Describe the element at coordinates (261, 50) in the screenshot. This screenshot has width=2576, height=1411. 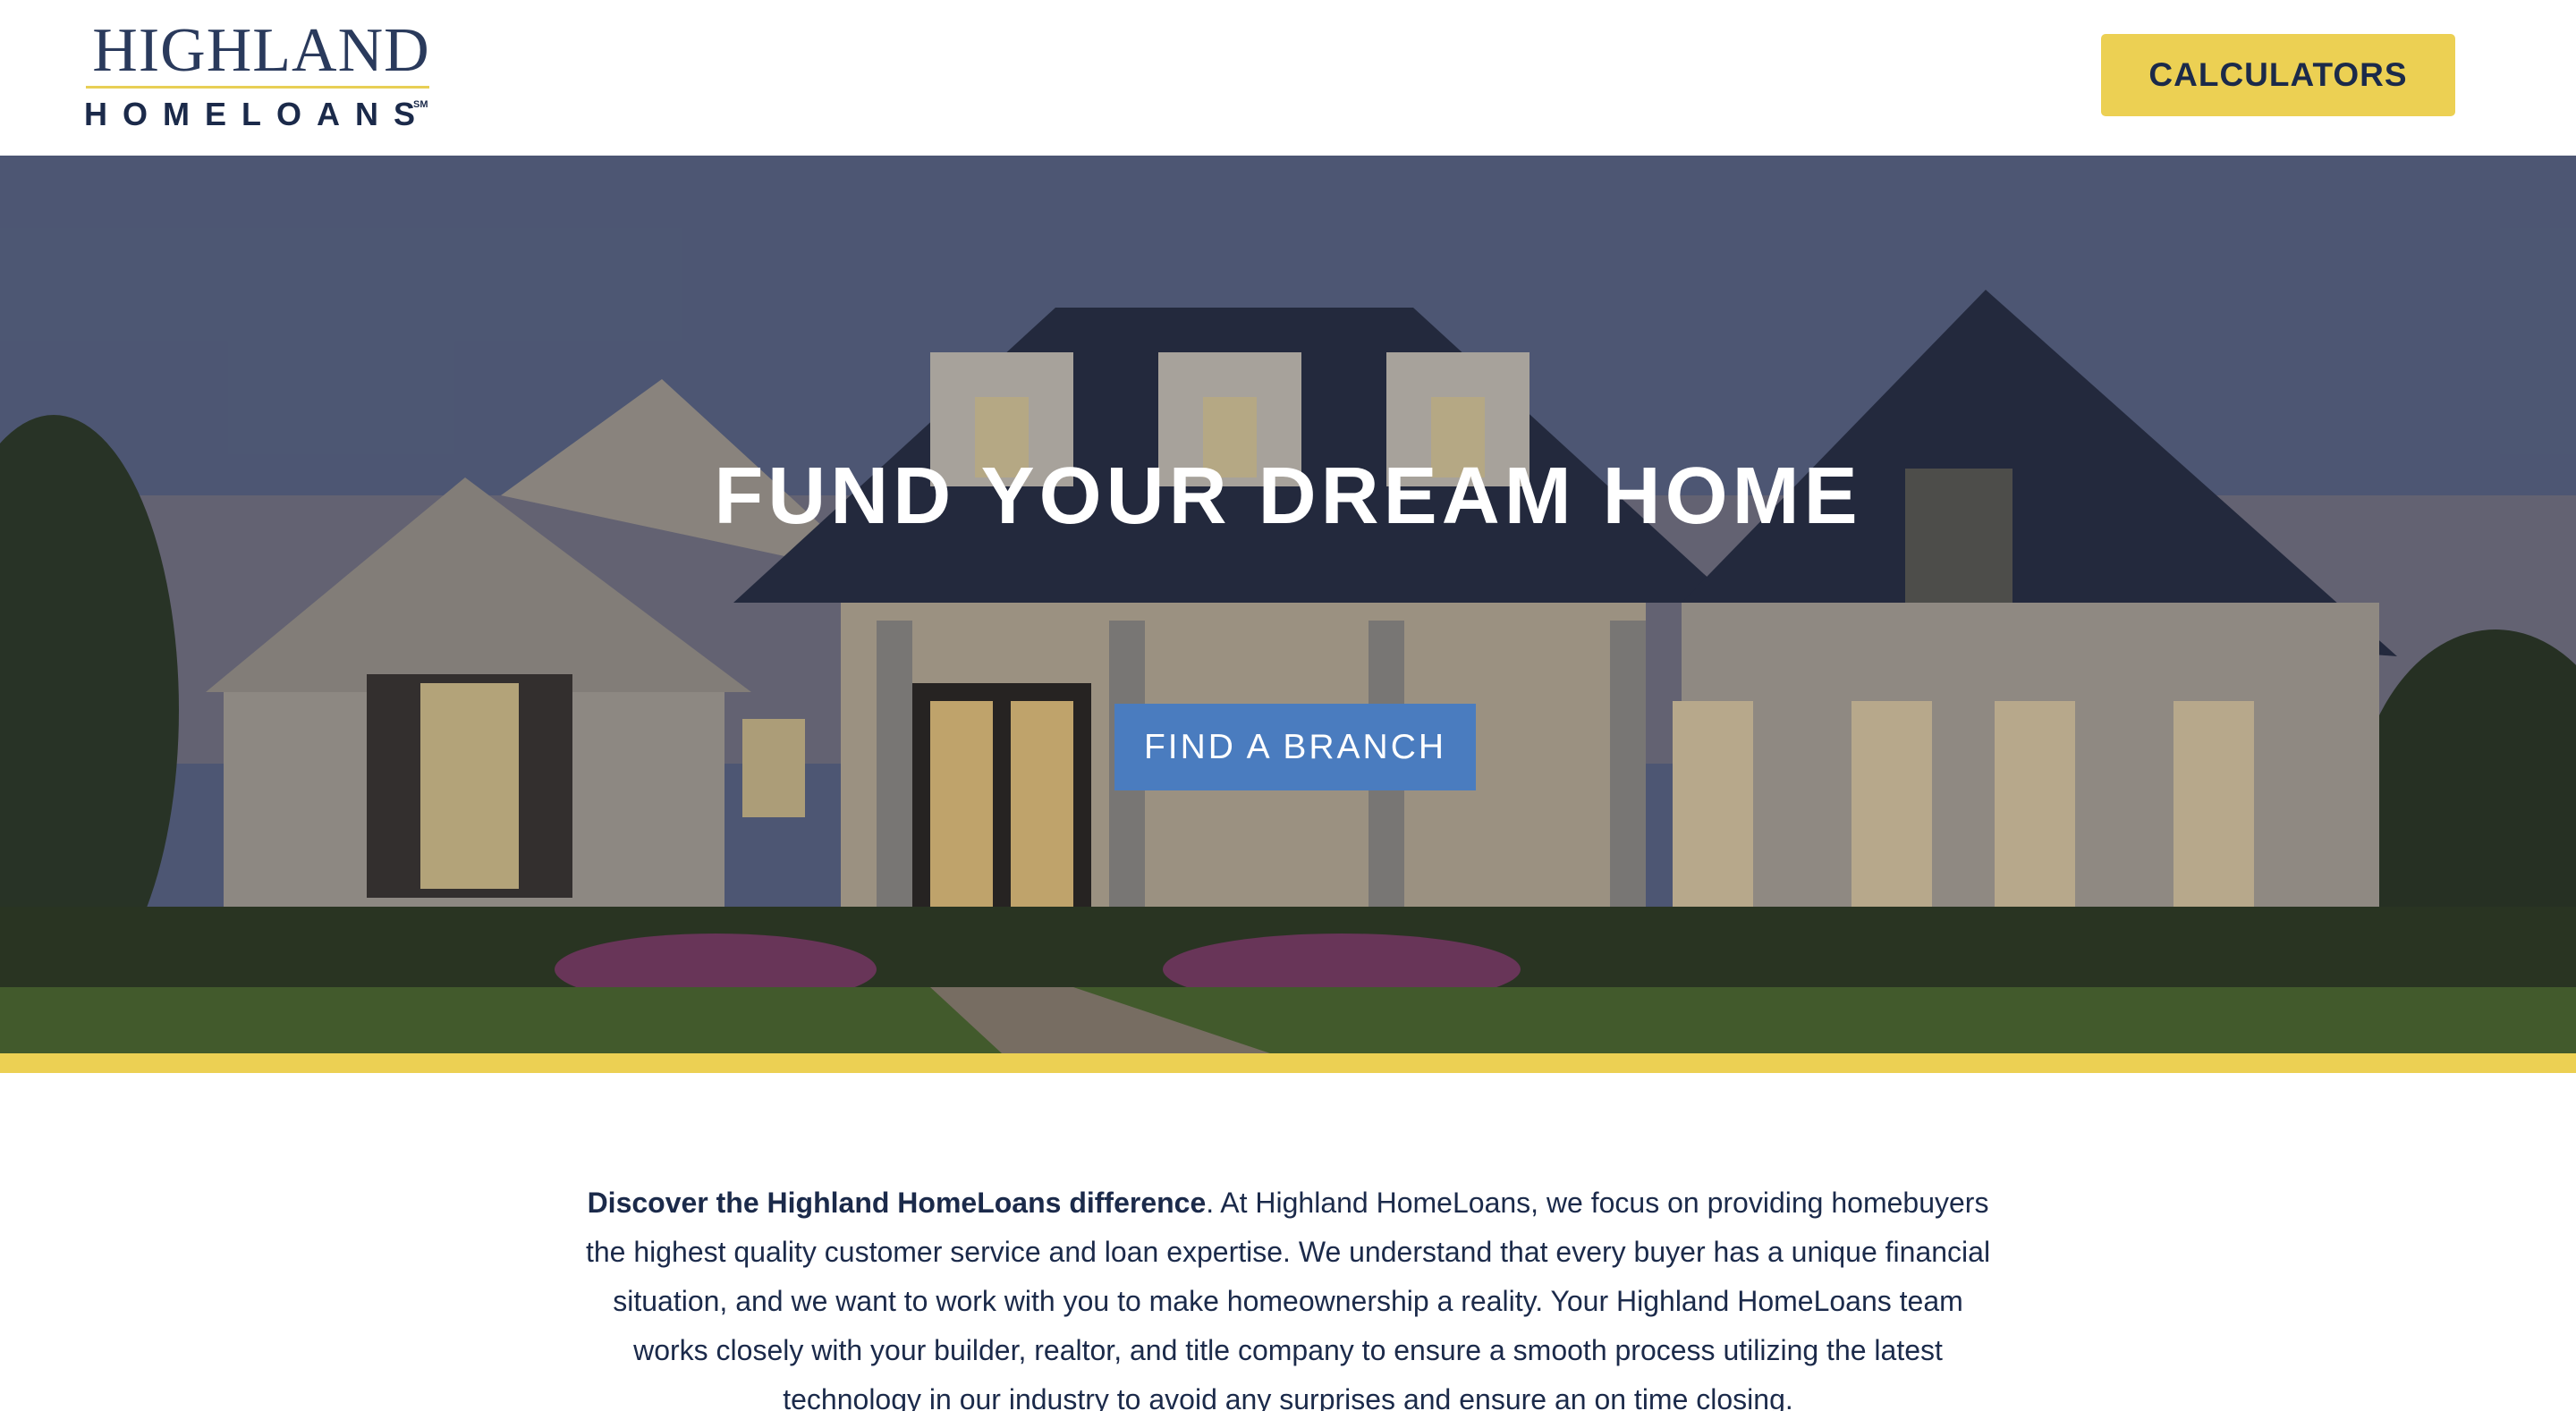
I see `logo-wordmark-top: HIGHLAND` at that location.